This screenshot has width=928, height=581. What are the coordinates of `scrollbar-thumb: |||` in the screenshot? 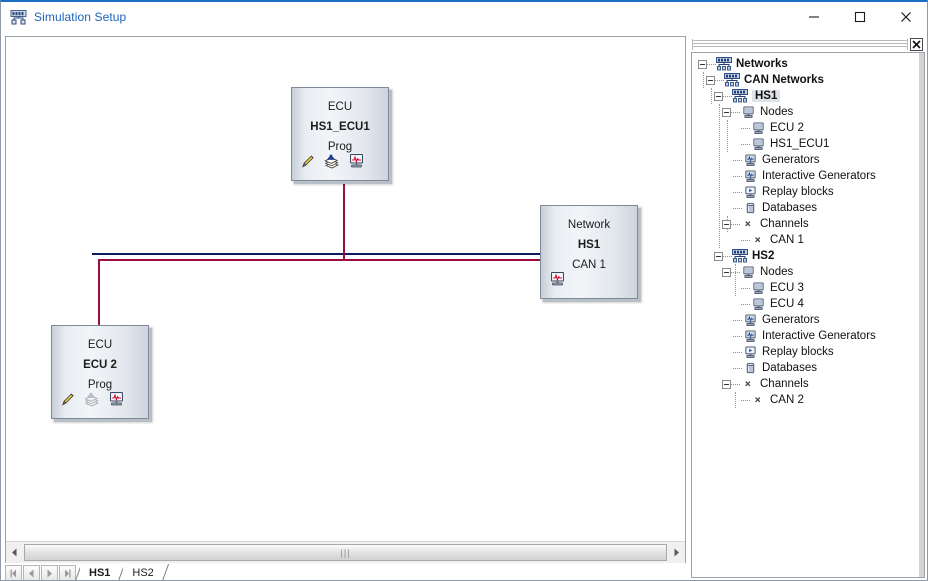 It's located at (345, 552).